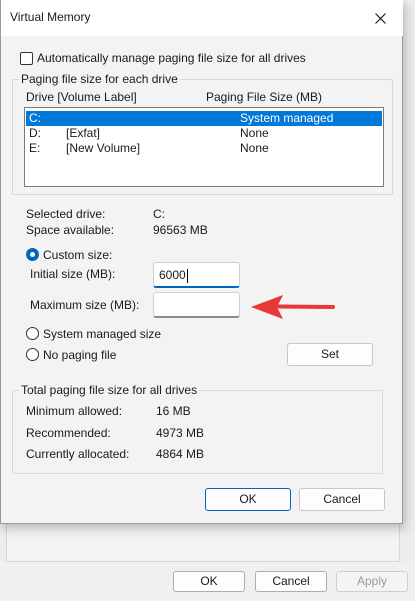 The width and height of the screenshot is (415, 601). Describe the element at coordinates (80, 355) in the screenshot. I see `no-paging-label: No paging file` at that location.